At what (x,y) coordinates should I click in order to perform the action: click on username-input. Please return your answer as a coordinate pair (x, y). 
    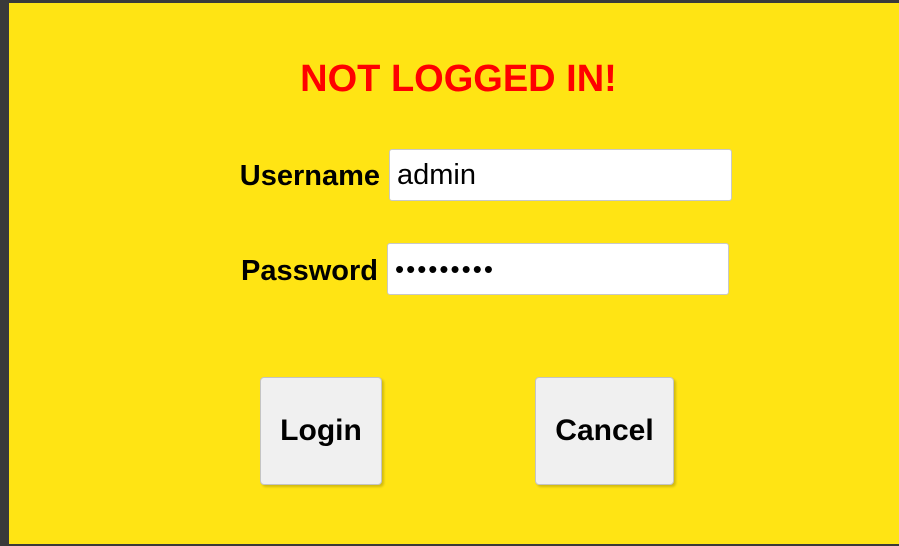
    Looking at the image, I should click on (560, 175).